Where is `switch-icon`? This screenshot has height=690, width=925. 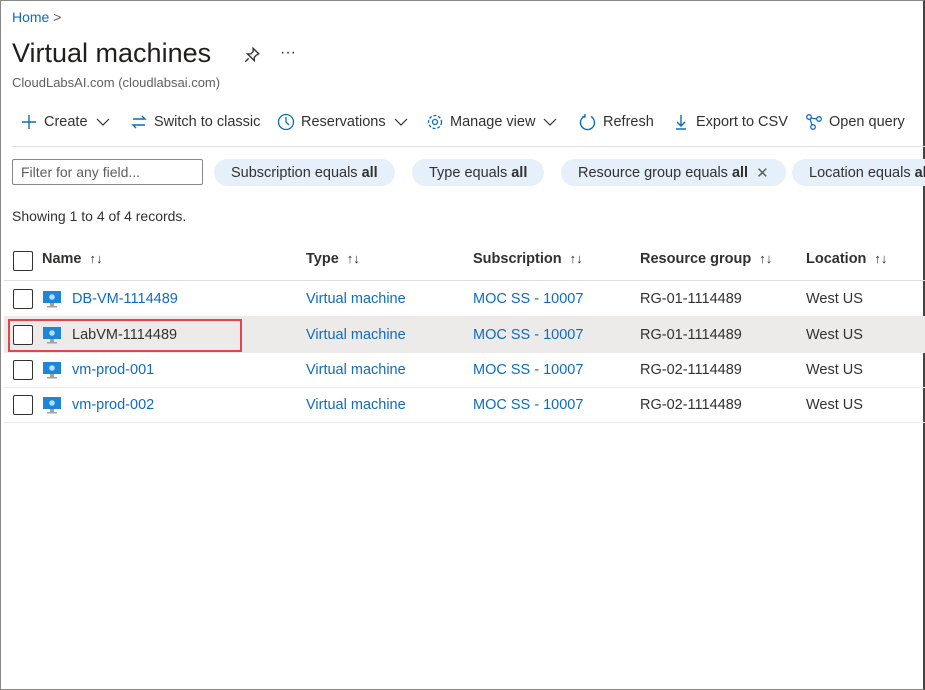
switch-icon is located at coordinates (139, 122).